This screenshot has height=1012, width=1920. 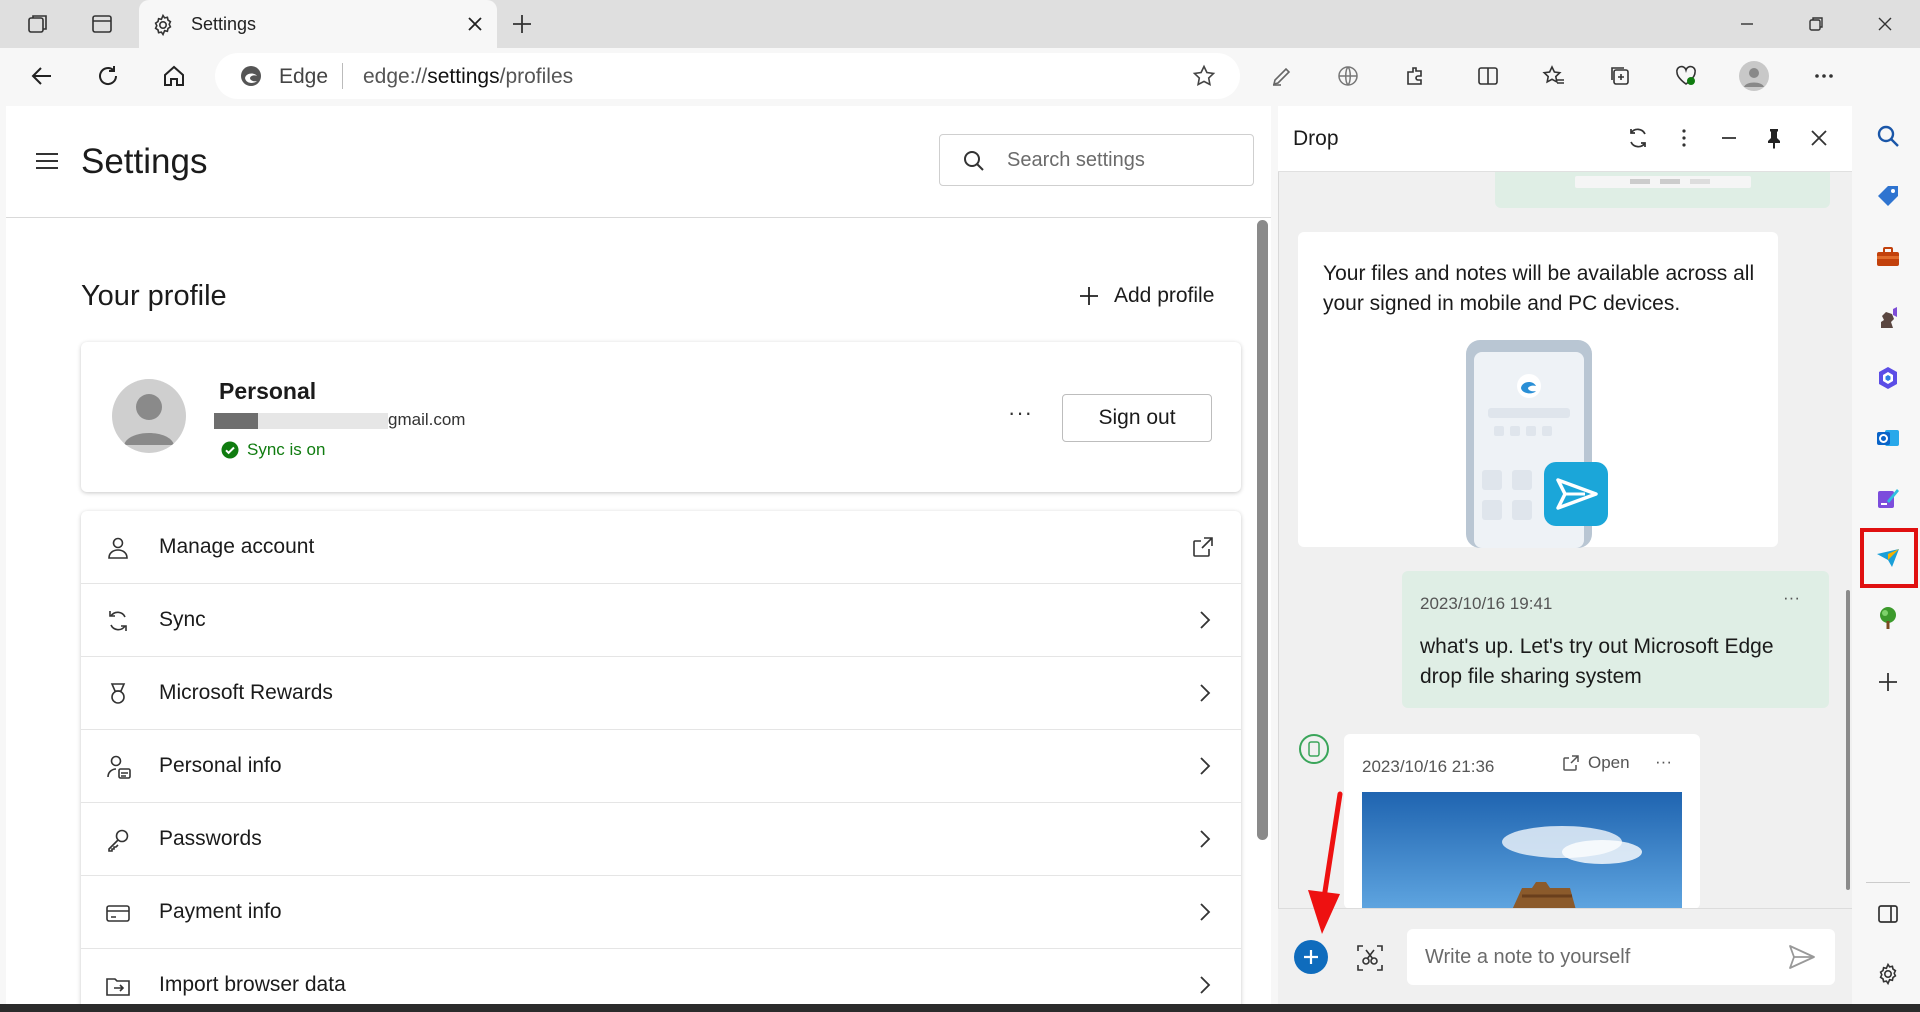 I want to click on hide-sidebar-icon, so click(x=1888, y=914).